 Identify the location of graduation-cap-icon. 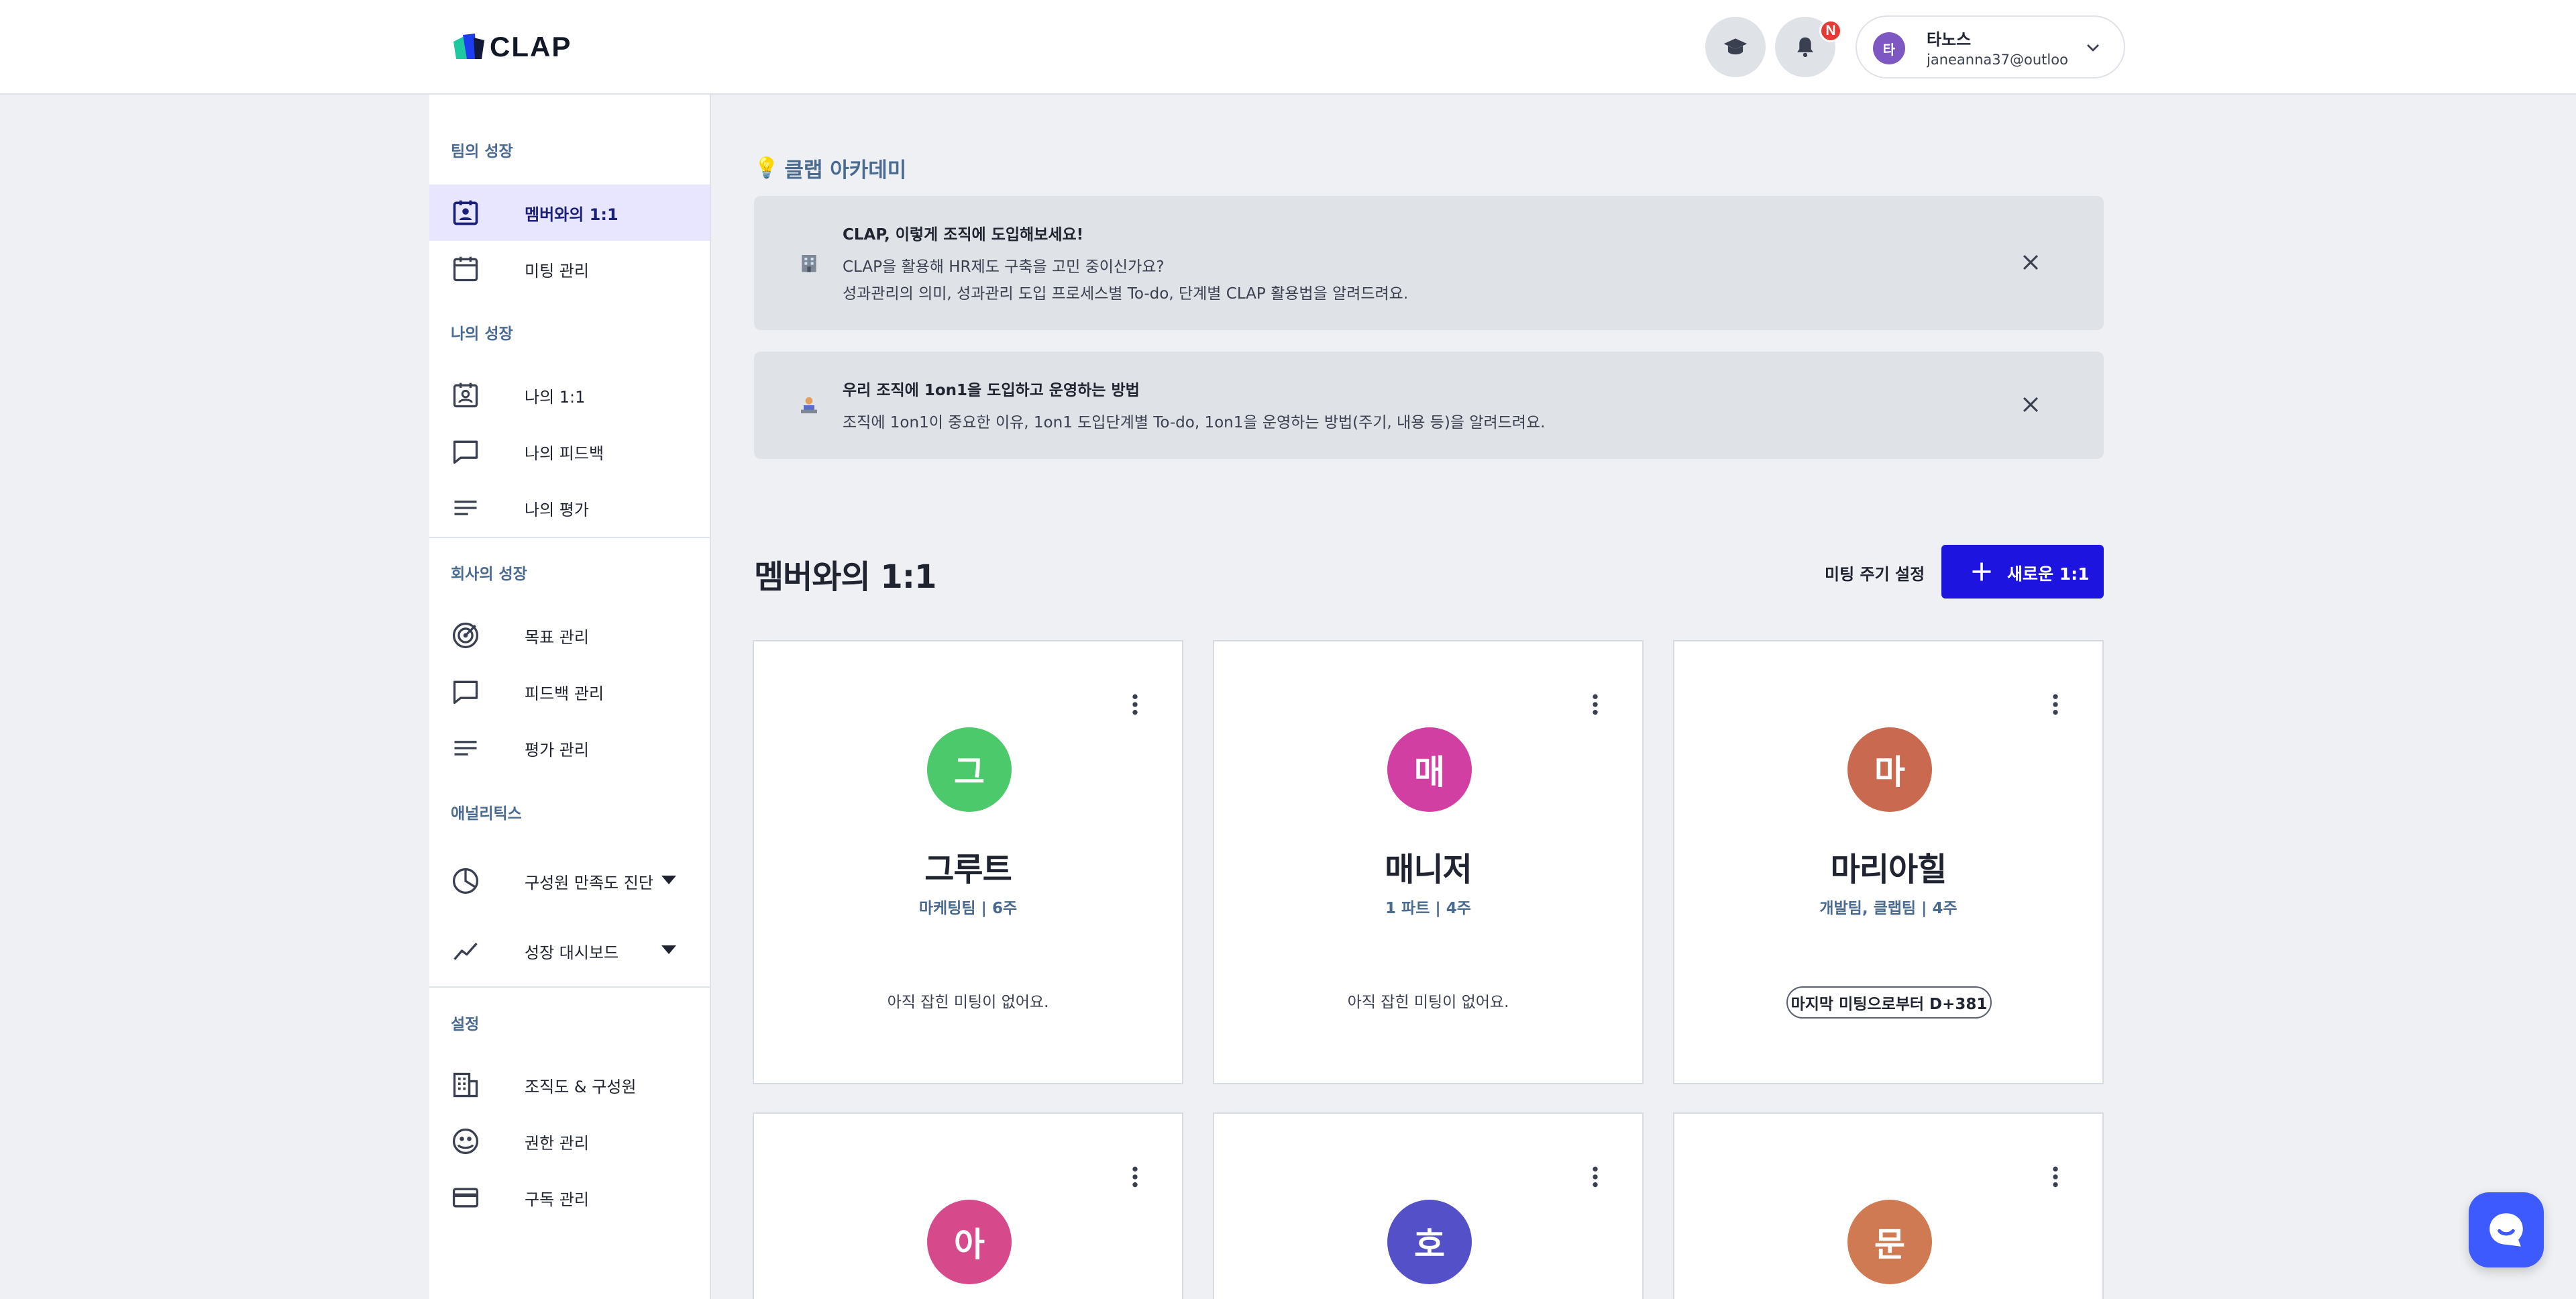
(1735, 46).